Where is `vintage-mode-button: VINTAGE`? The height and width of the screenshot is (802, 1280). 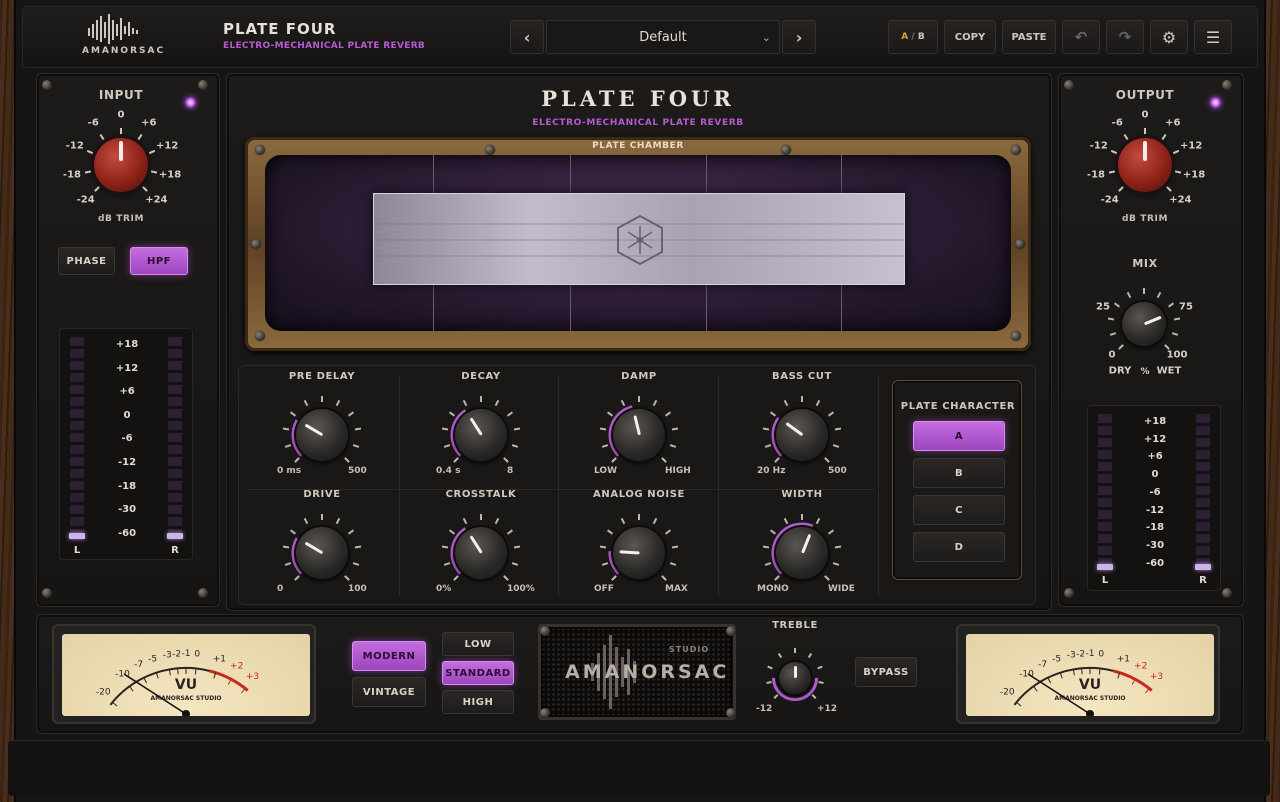
vintage-mode-button: VINTAGE is located at coordinates (389, 692).